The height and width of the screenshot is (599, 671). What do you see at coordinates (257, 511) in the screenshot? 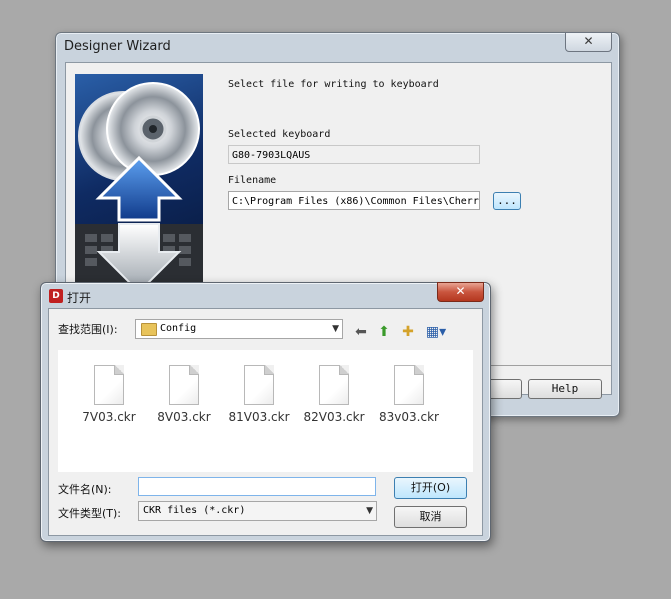
I see `filetype-select: CKR files (*.ckr) ▼` at bounding box center [257, 511].